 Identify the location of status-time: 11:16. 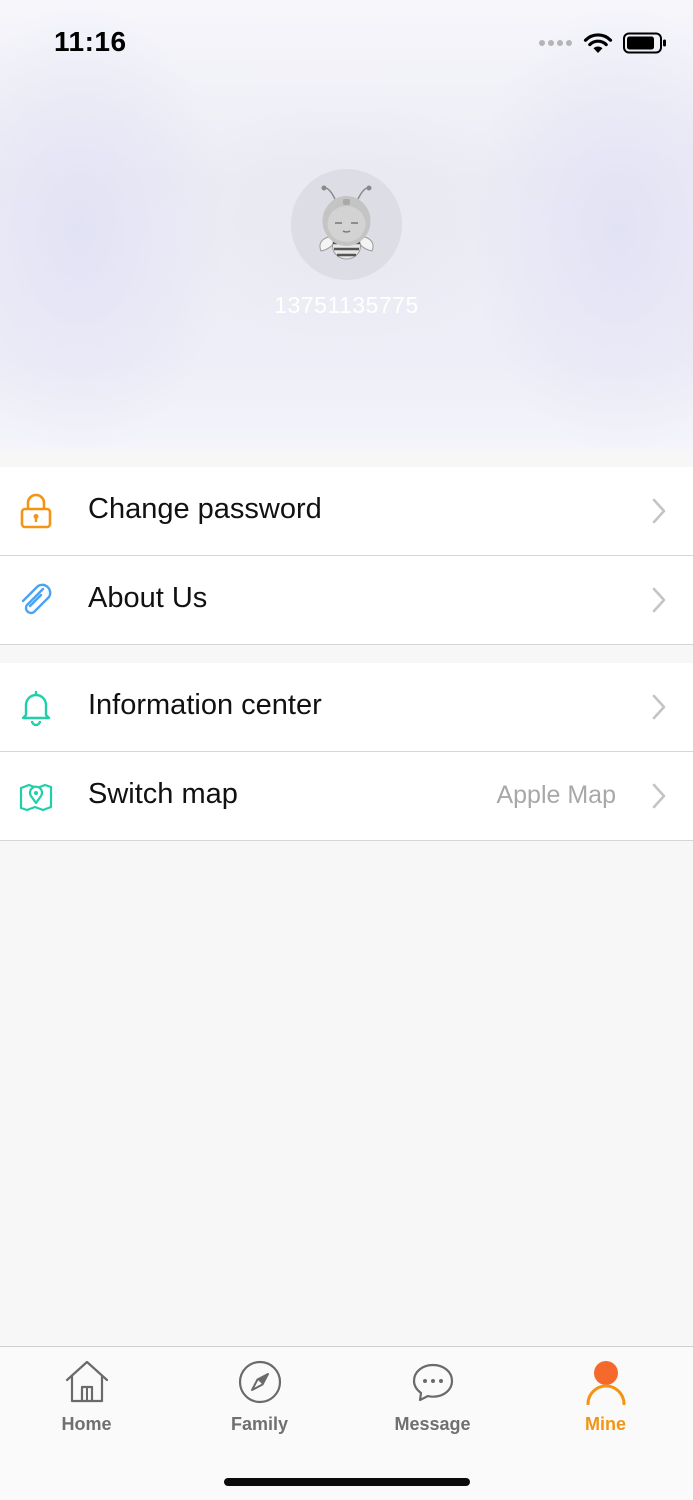
(90, 41).